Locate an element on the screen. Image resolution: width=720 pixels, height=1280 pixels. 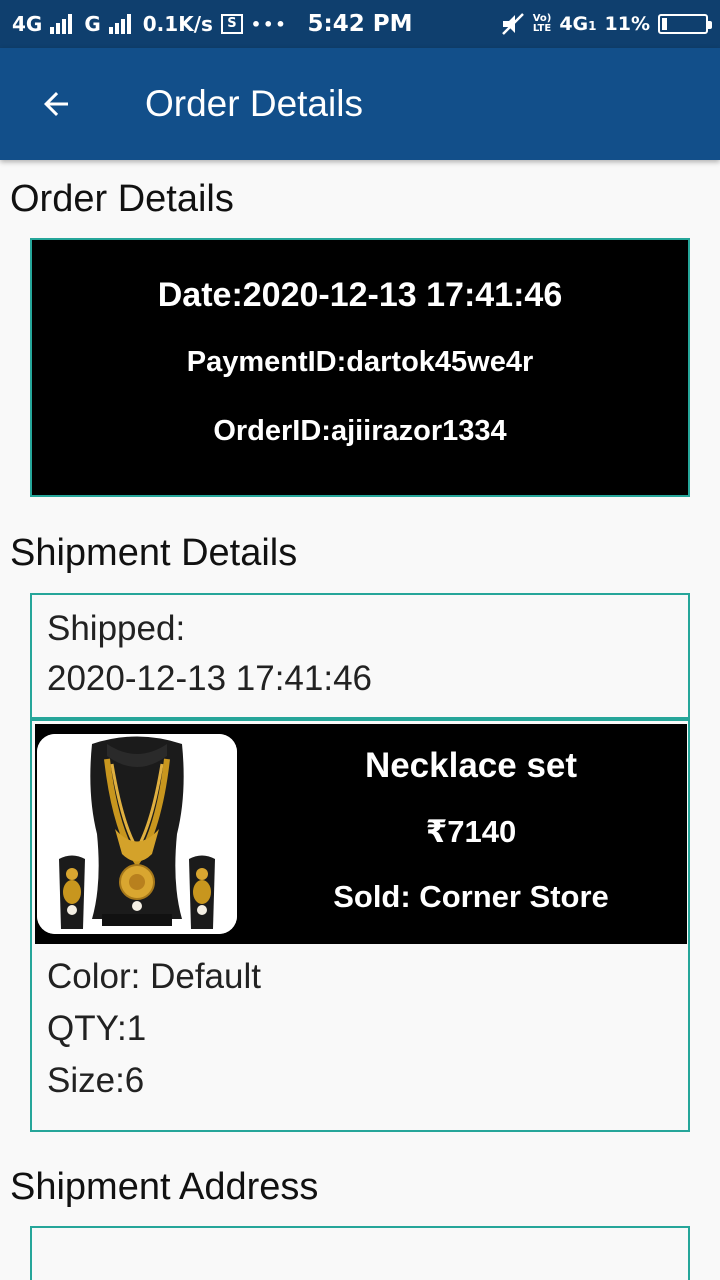
product-name: Necklace set is located at coordinates (471, 766).